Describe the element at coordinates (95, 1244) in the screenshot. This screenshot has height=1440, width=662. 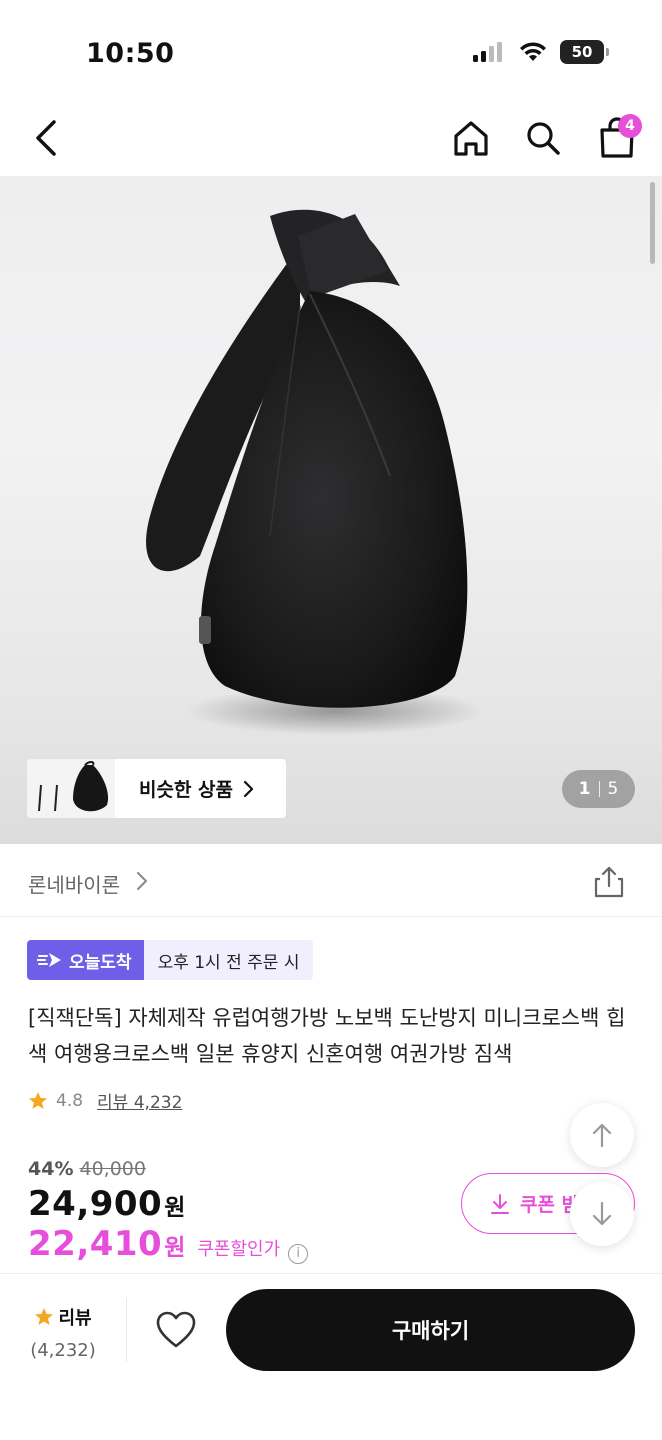
I see `coupon-price: 22,410` at that location.